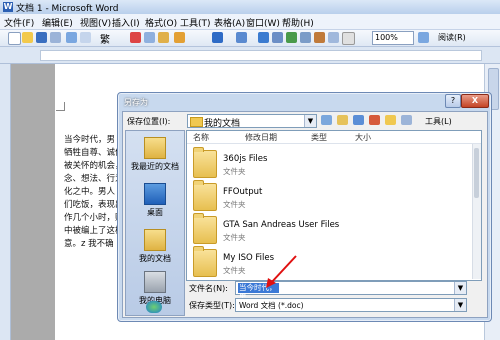 The height and width of the screenshot is (340, 500). I want to click on annotation-arrow-icon, so click(283, 270).